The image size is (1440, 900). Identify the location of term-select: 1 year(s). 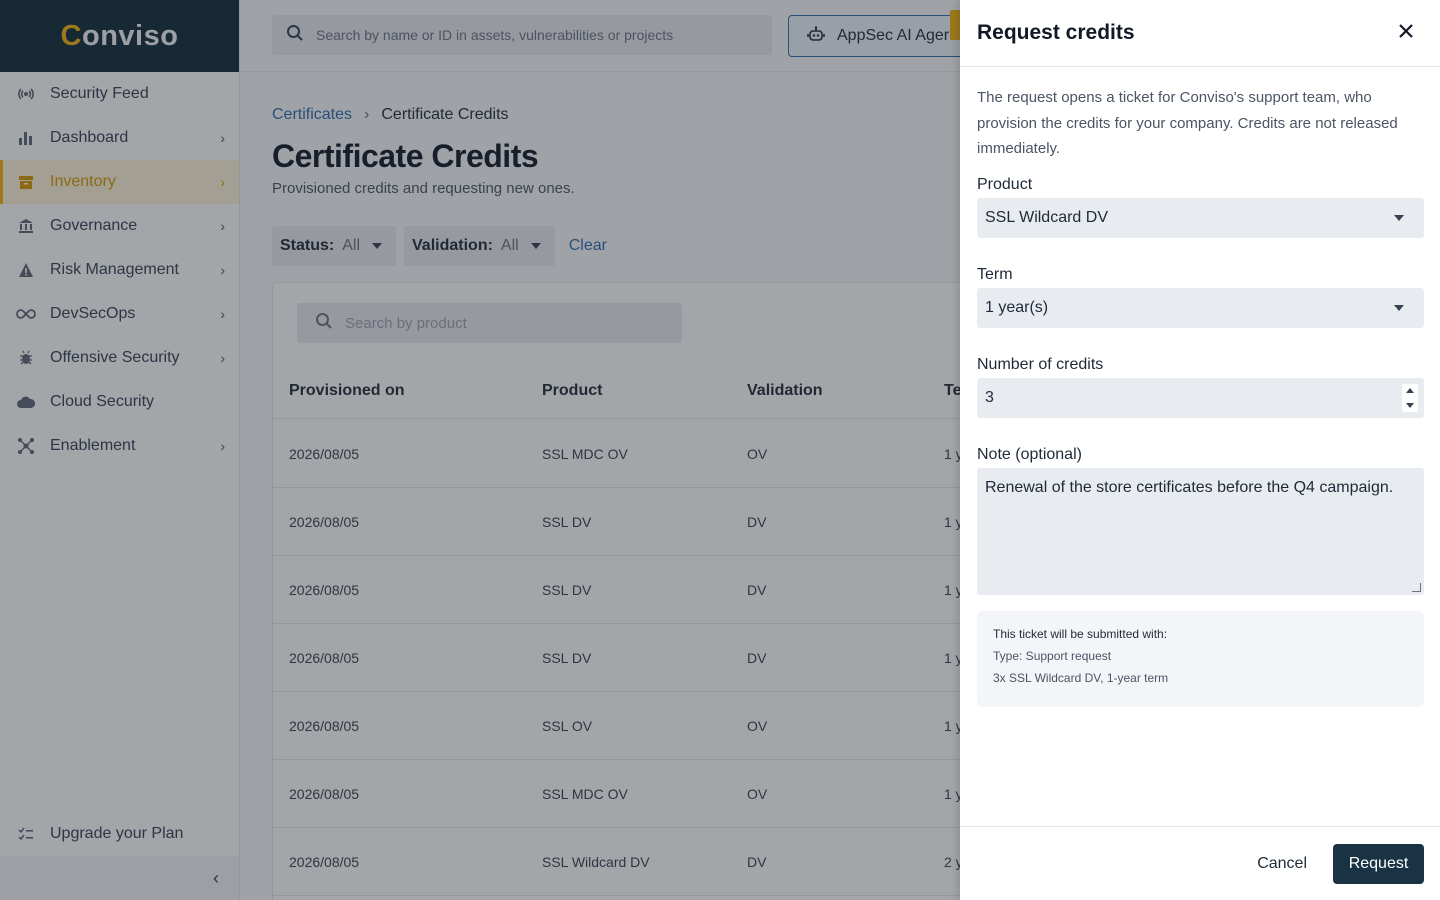
(1200, 307).